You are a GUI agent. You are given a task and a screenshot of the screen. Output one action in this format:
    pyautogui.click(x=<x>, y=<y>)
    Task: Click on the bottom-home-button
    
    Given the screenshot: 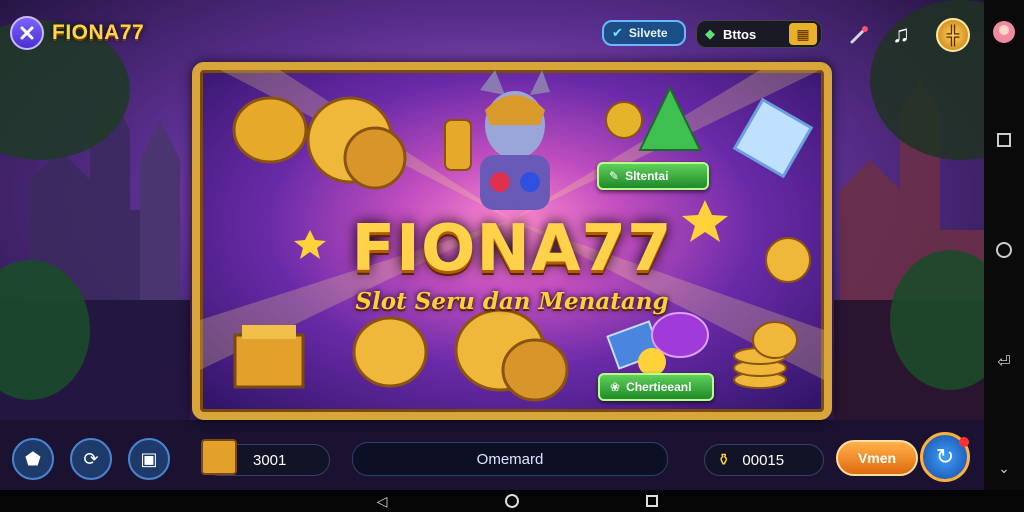 What is the action you would take?
    pyautogui.click(x=512, y=501)
    